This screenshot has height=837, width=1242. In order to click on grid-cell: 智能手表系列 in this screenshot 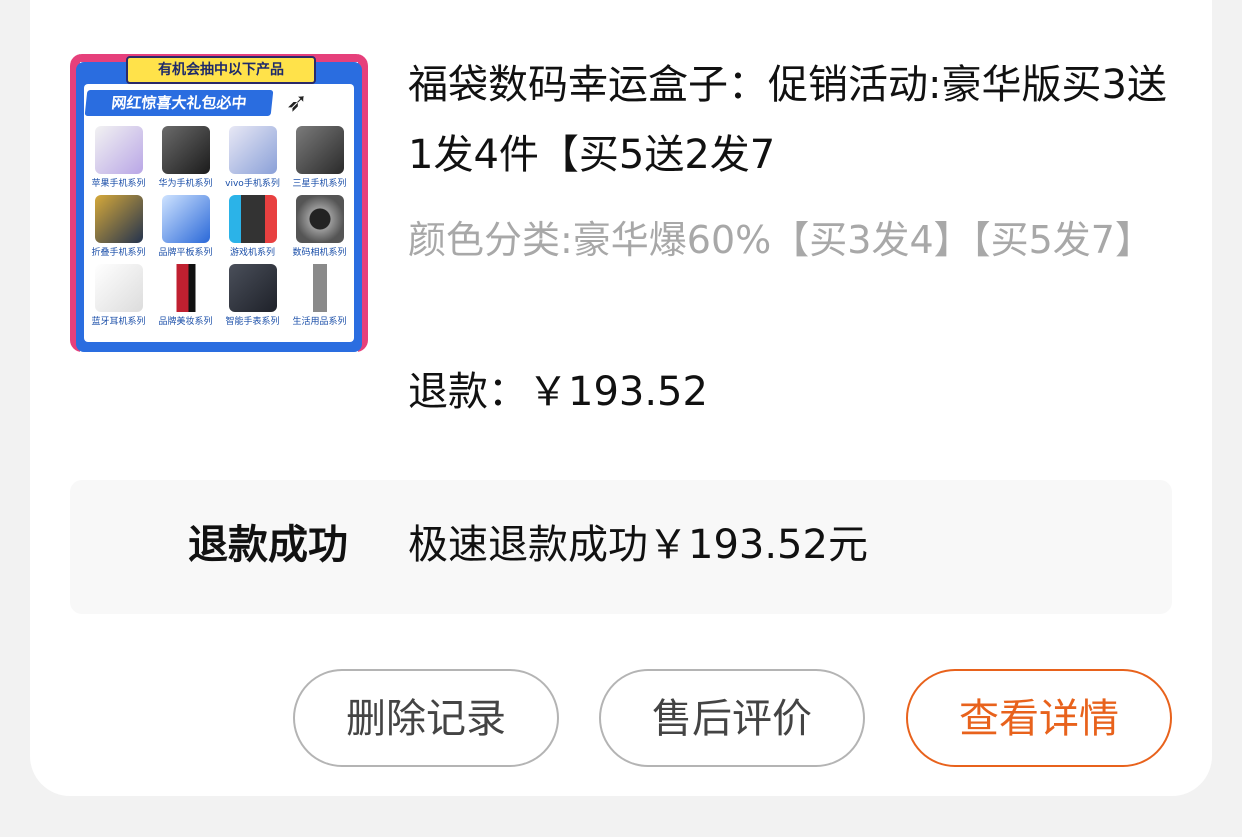, I will do `click(252, 295)`.